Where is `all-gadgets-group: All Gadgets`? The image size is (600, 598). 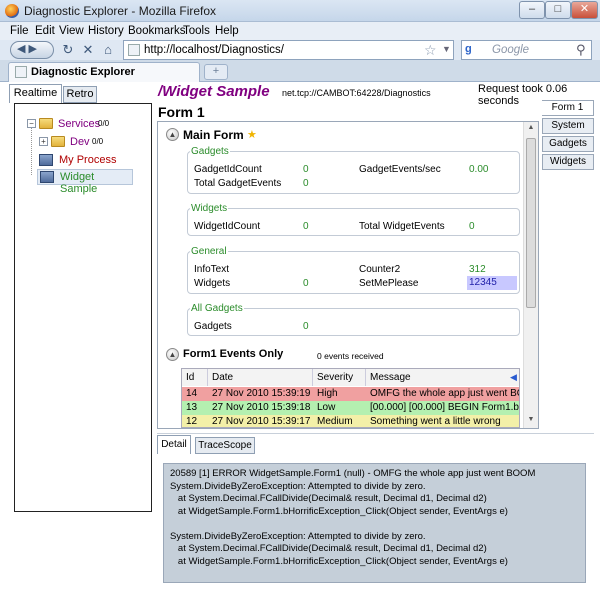 all-gadgets-group: All Gadgets is located at coordinates (353, 319).